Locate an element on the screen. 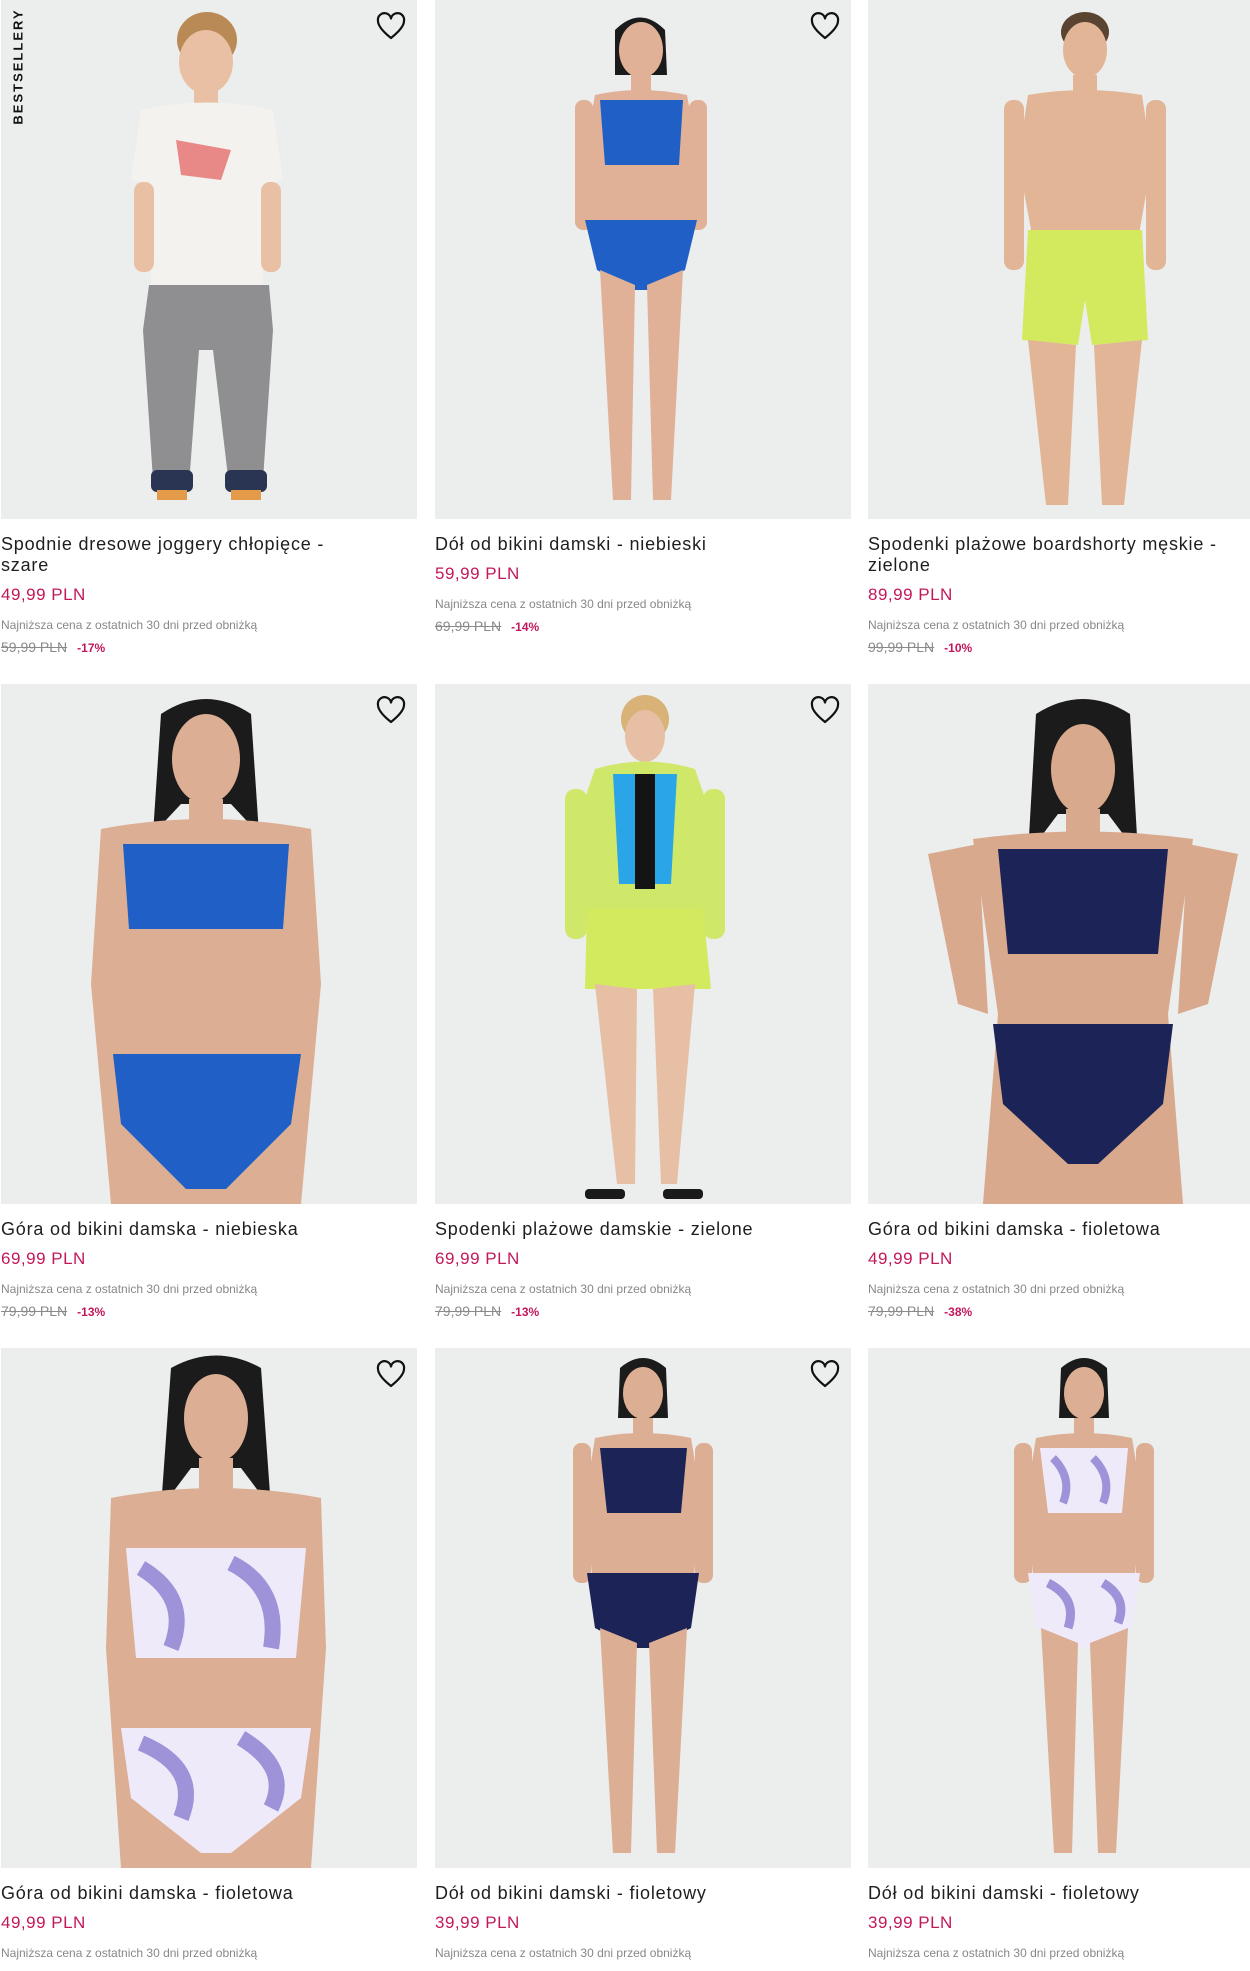 This screenshot has height=1971, width=1250. bestseller-badge: BESTSELLERY is located at coordinates (18, 66).